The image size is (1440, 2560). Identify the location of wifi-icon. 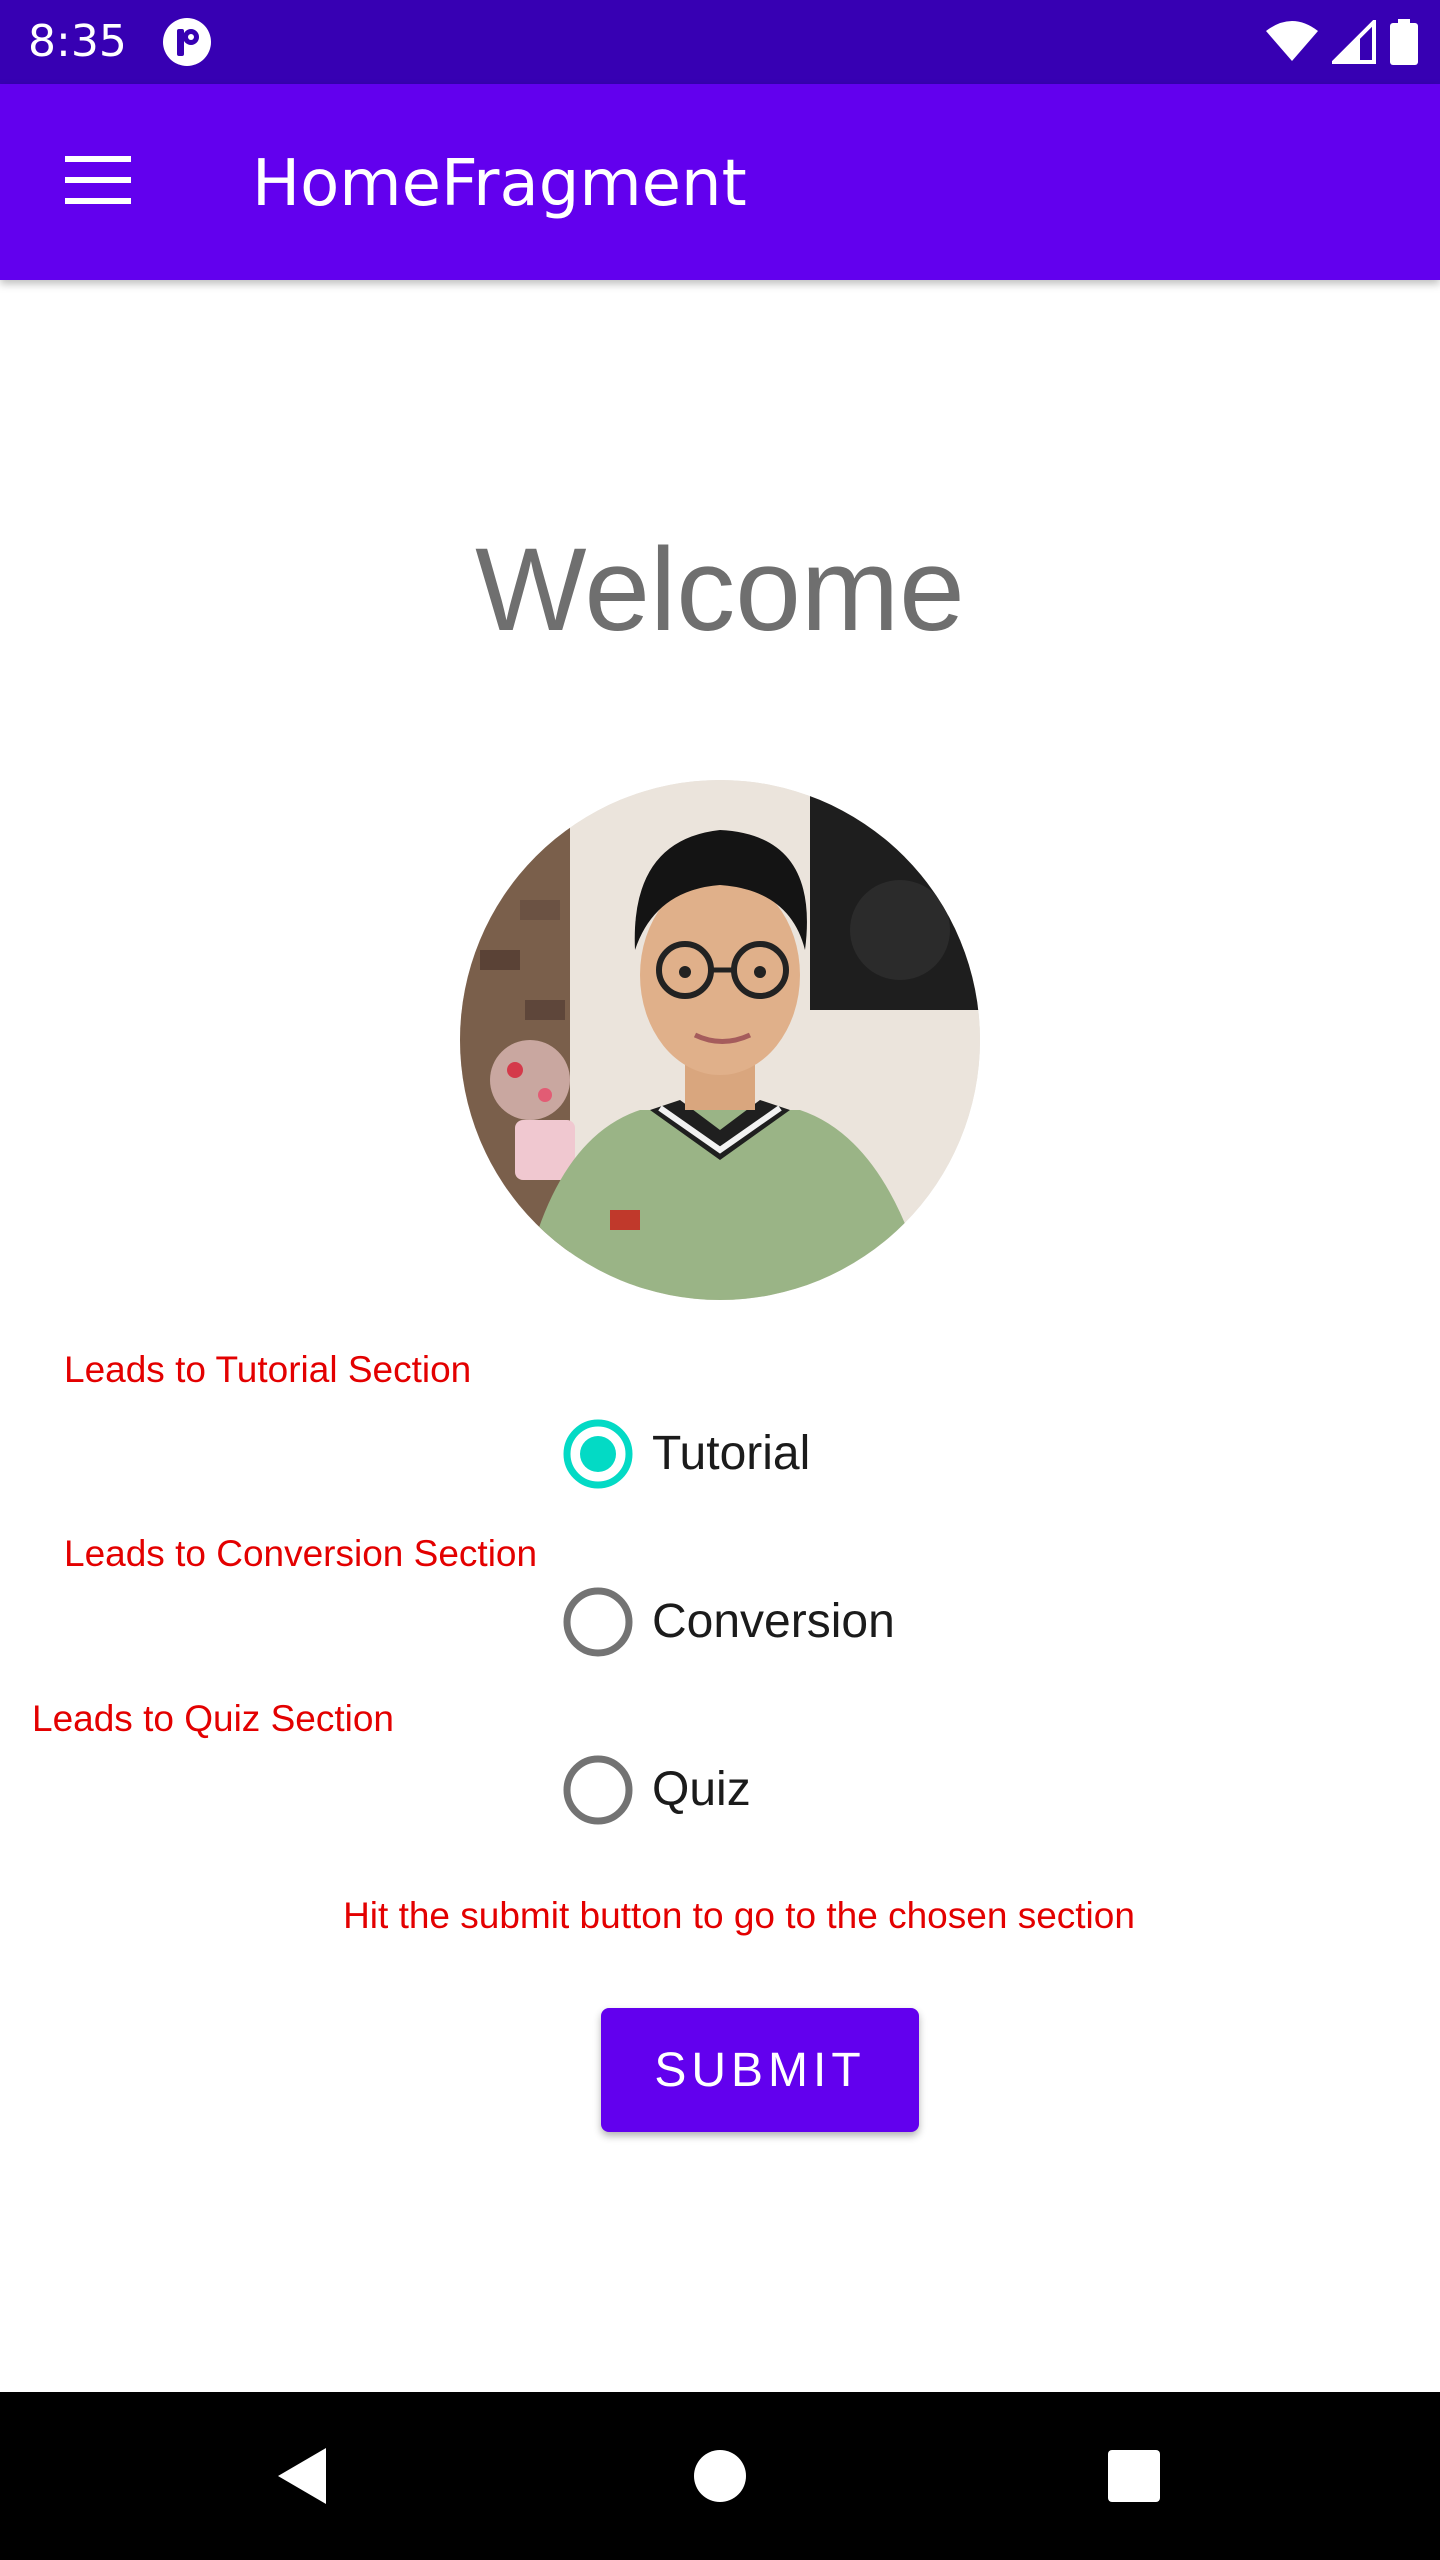
(1292, 42).